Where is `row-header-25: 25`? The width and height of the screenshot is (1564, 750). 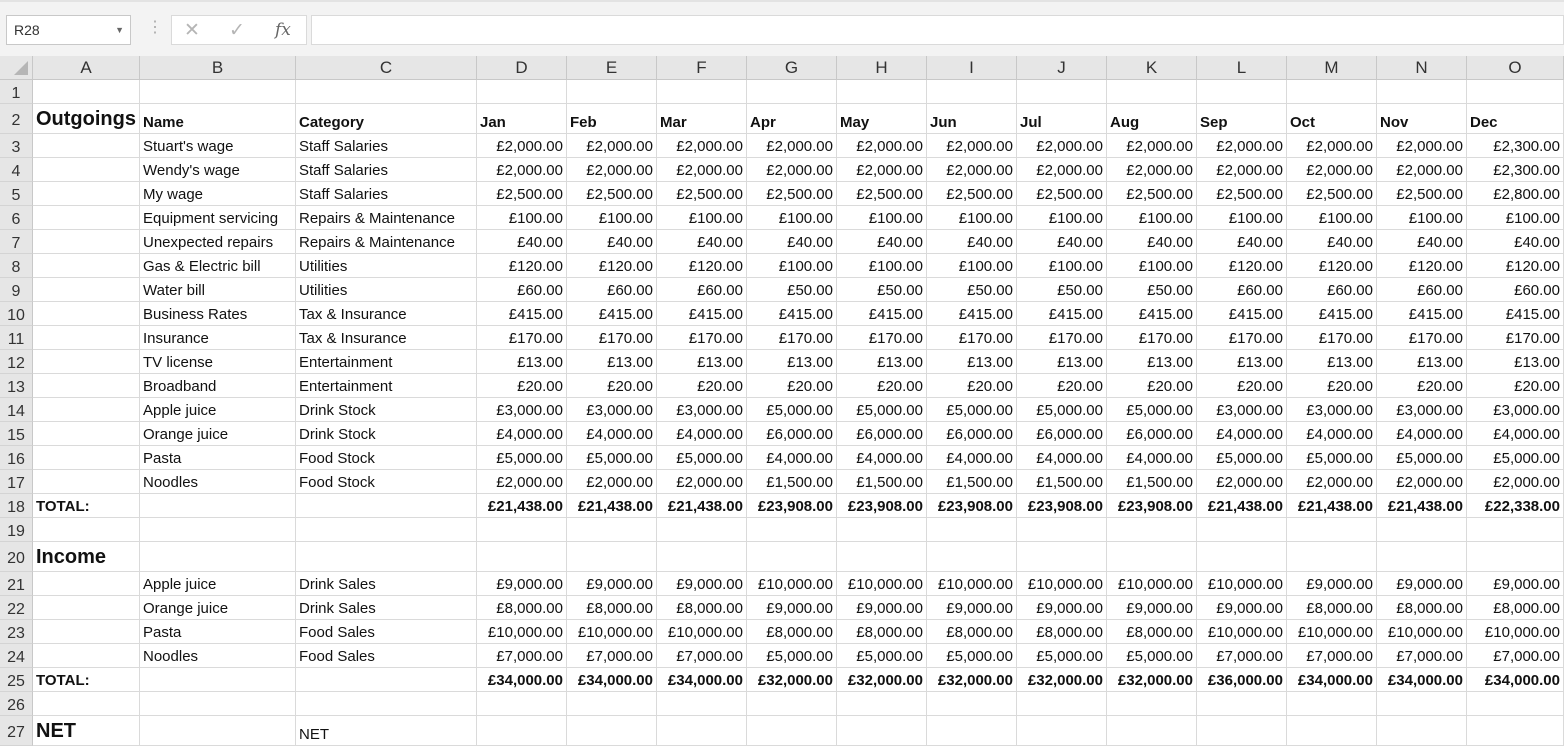
row-header-25: 25 is located at coordinates (16, 680).